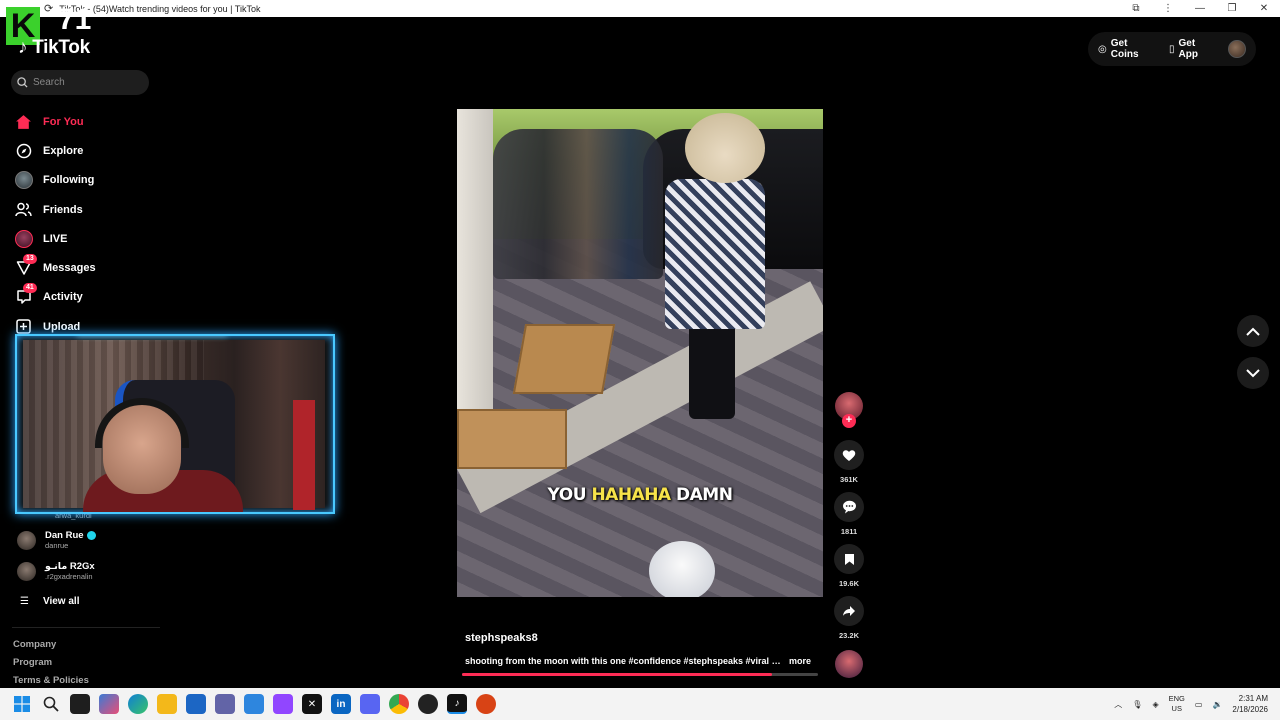 The height and width of the screenshot is (720, 1280). Describe the element at coordinates (848, 583) in the screenshot. I see `save-count: 19.6K` at that location.